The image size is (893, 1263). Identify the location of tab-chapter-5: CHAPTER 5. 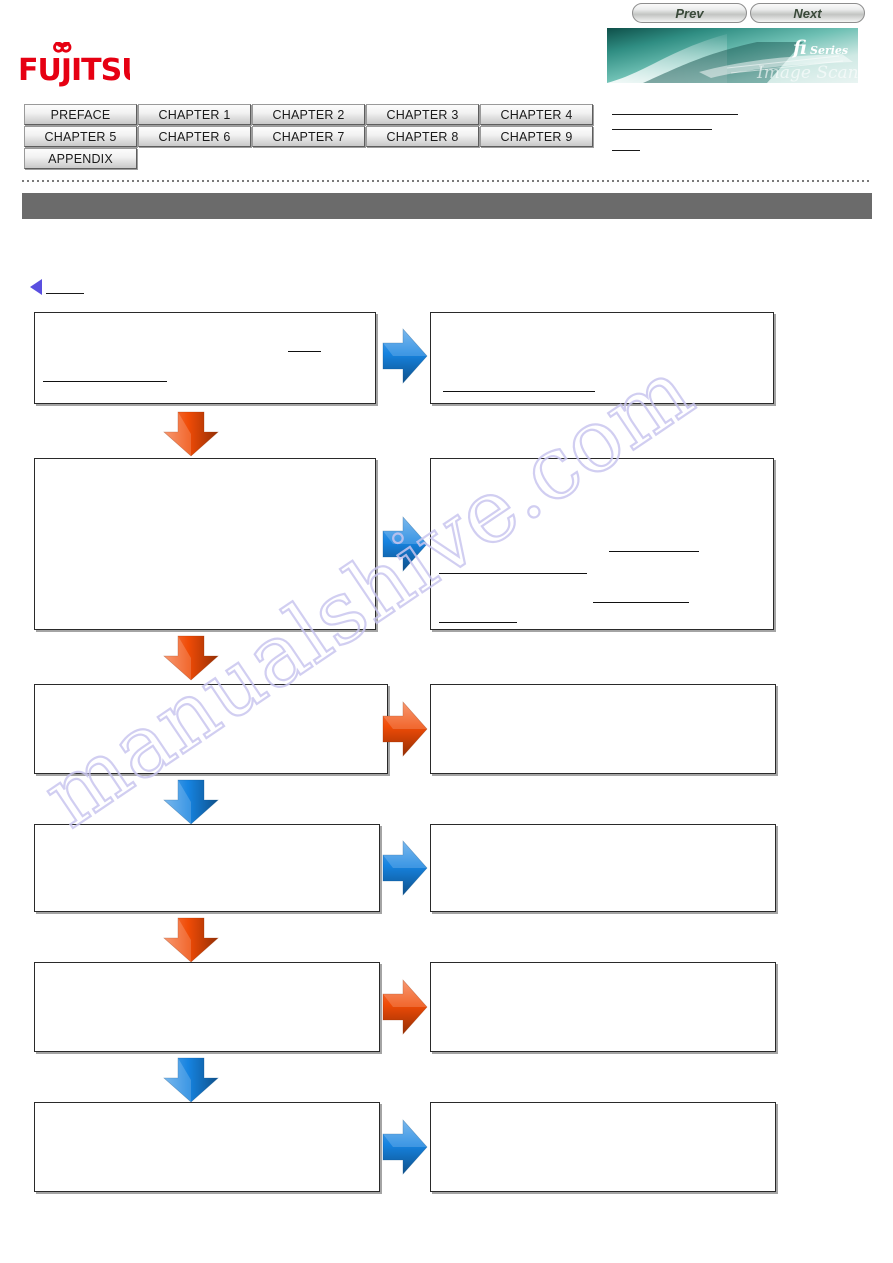
(80, 136).